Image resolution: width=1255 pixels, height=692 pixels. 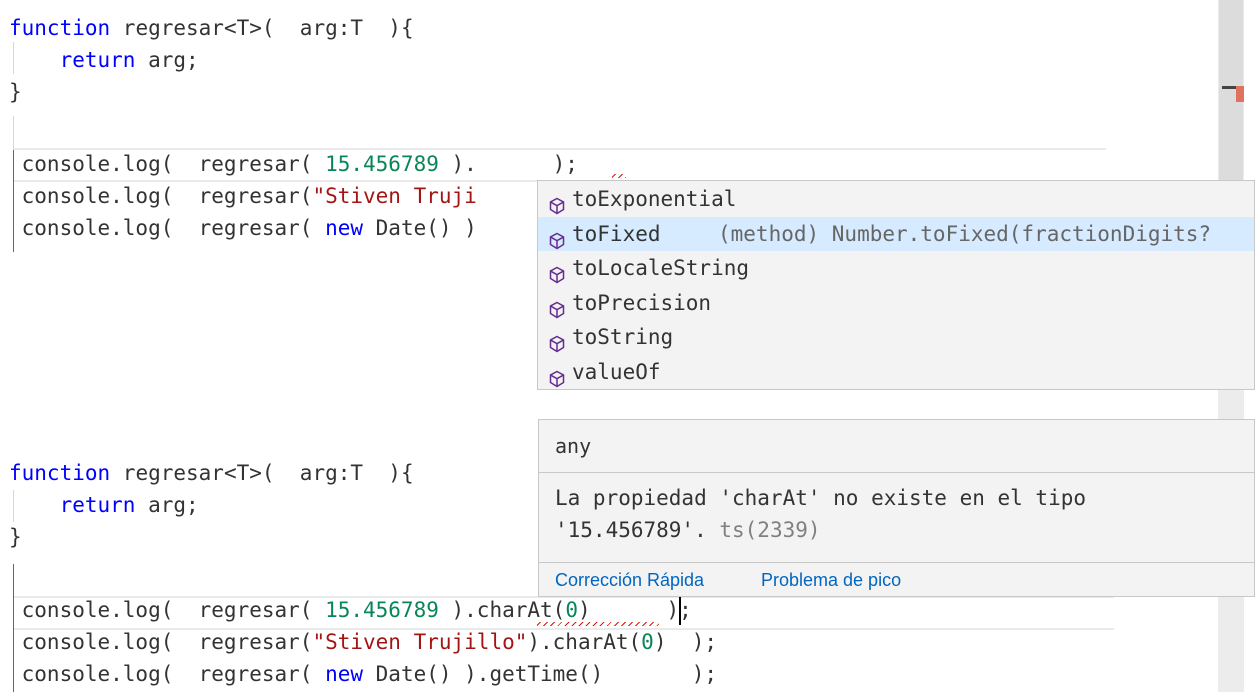 What do you see at coordinates (1240, 94) in the screenshot?
I see `overview-ruler-error` at bounding box center [1240, 94].